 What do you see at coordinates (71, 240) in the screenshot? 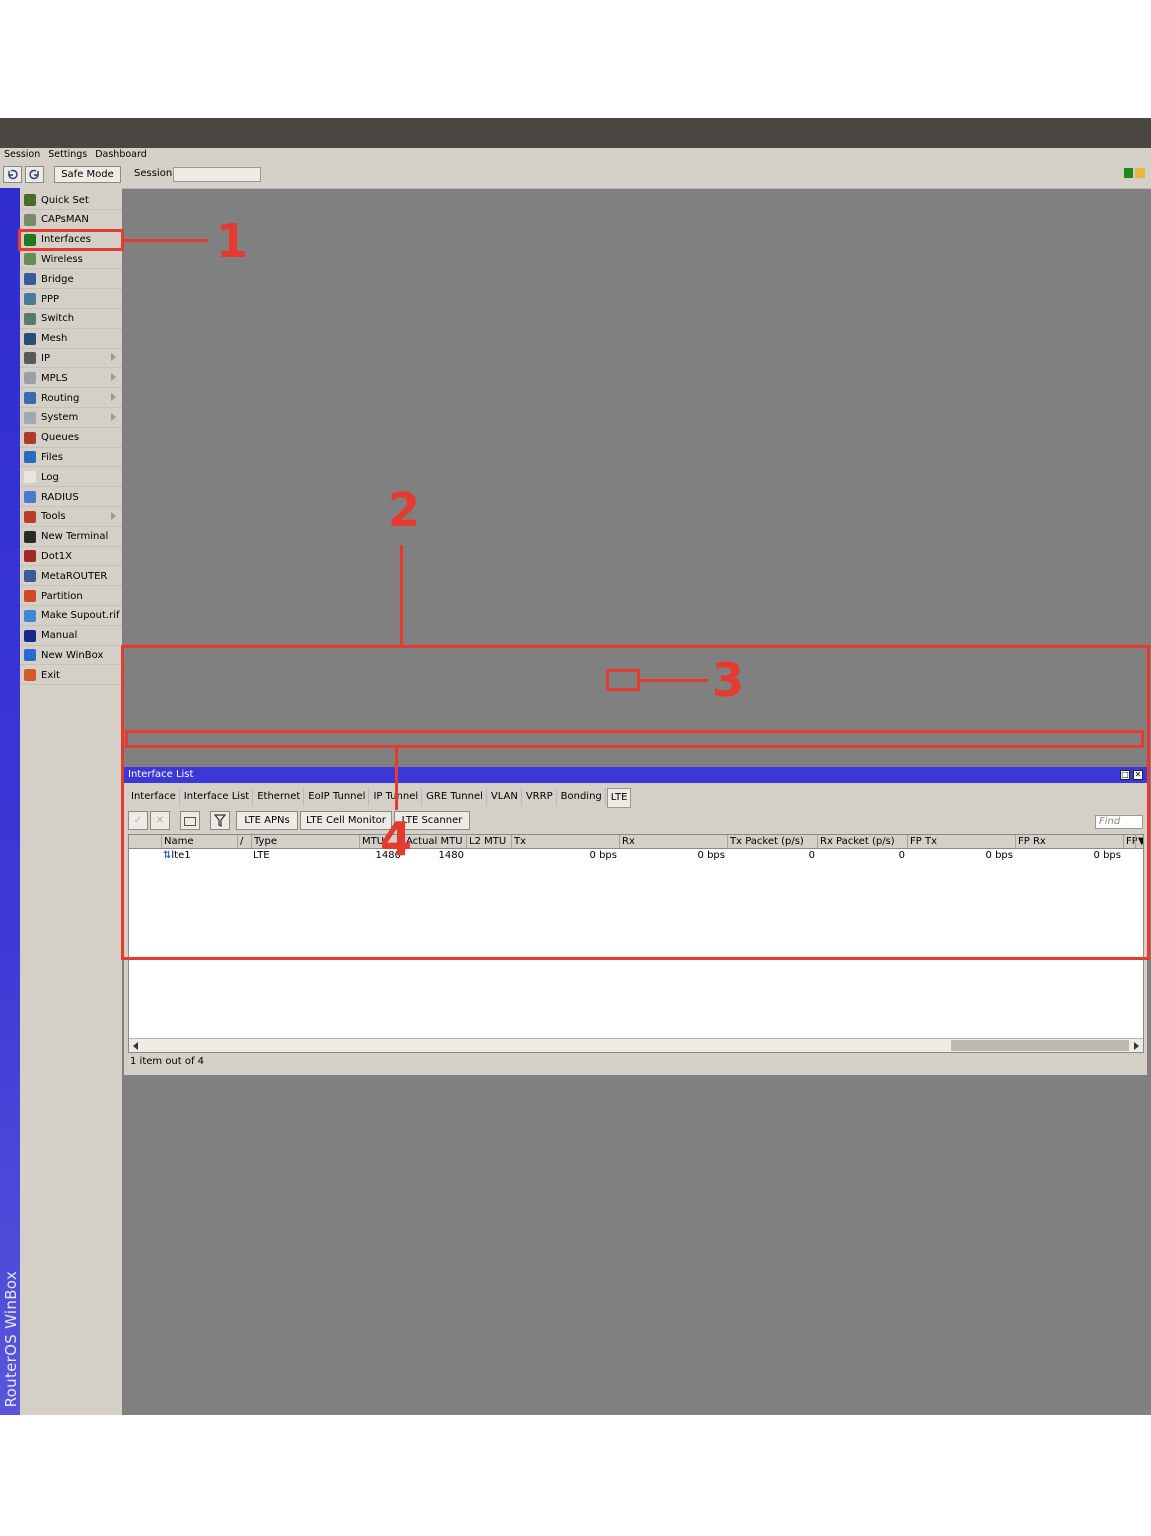
I see `annotation-box-interfaces` at bounding box center [71, 240].